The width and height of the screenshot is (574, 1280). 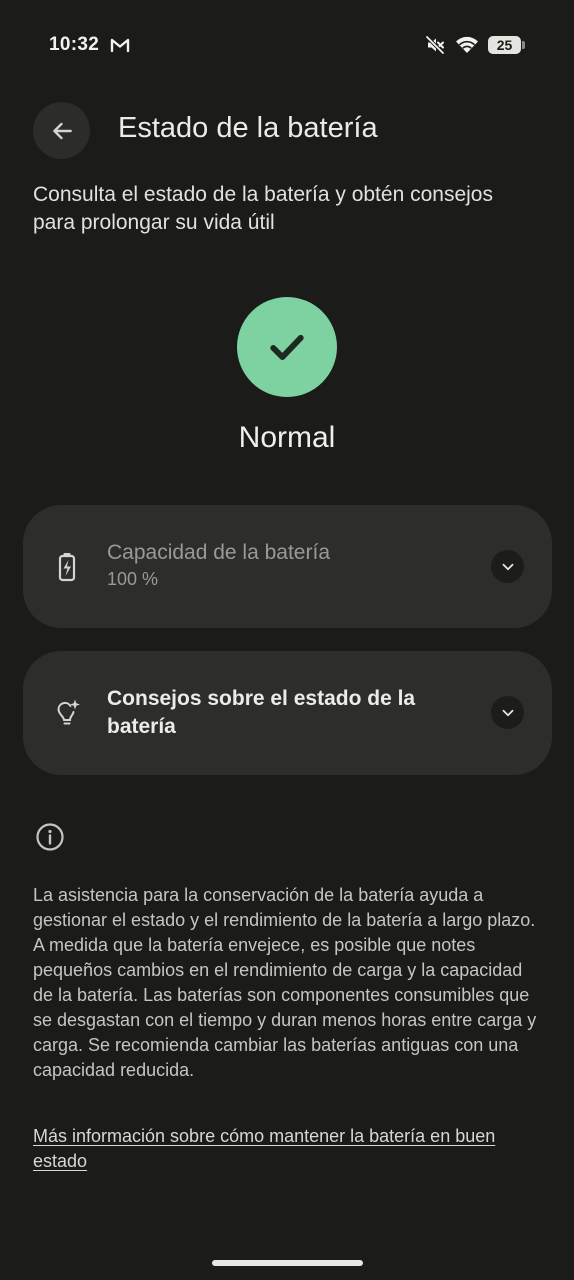 I want to click on capacity-expand-button, so click(x=507, y=566).